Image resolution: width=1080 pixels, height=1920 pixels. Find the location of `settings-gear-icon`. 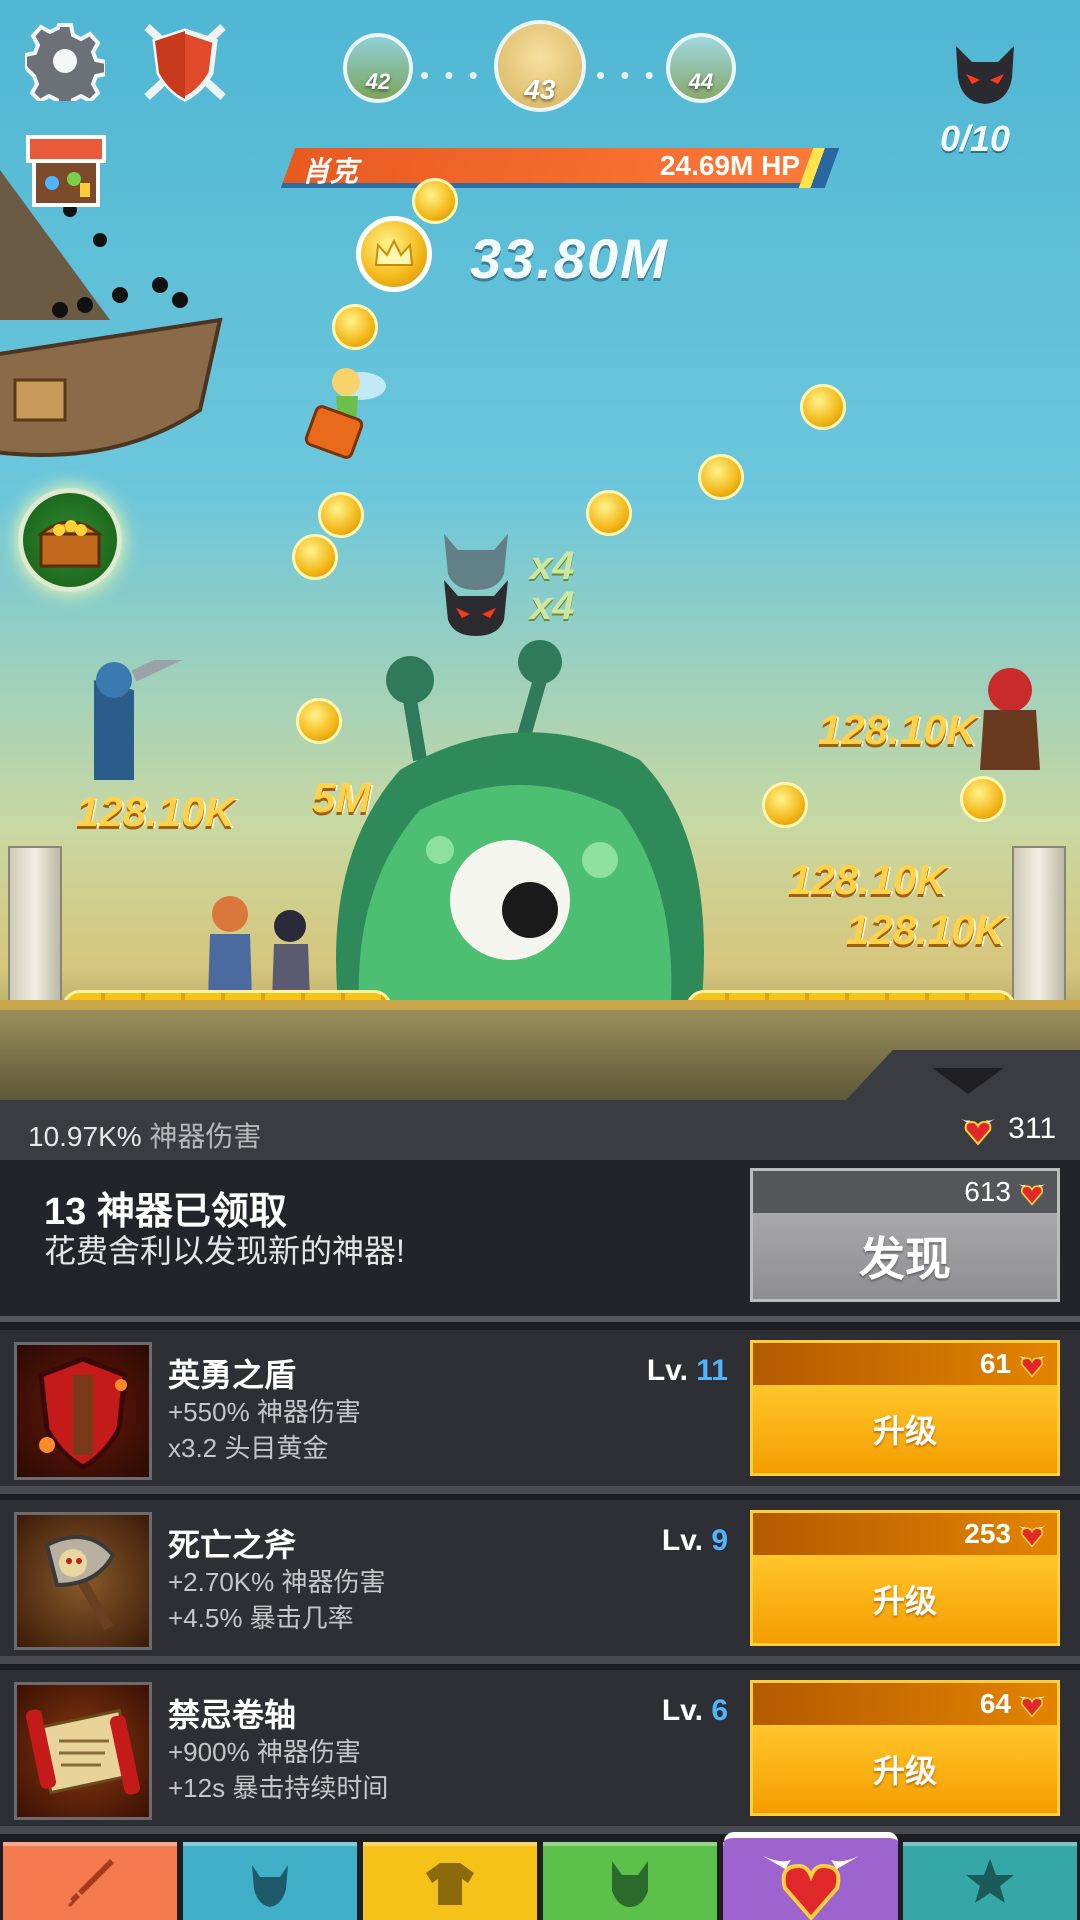

settings-gear-icon is located at coordinates (65, 61).